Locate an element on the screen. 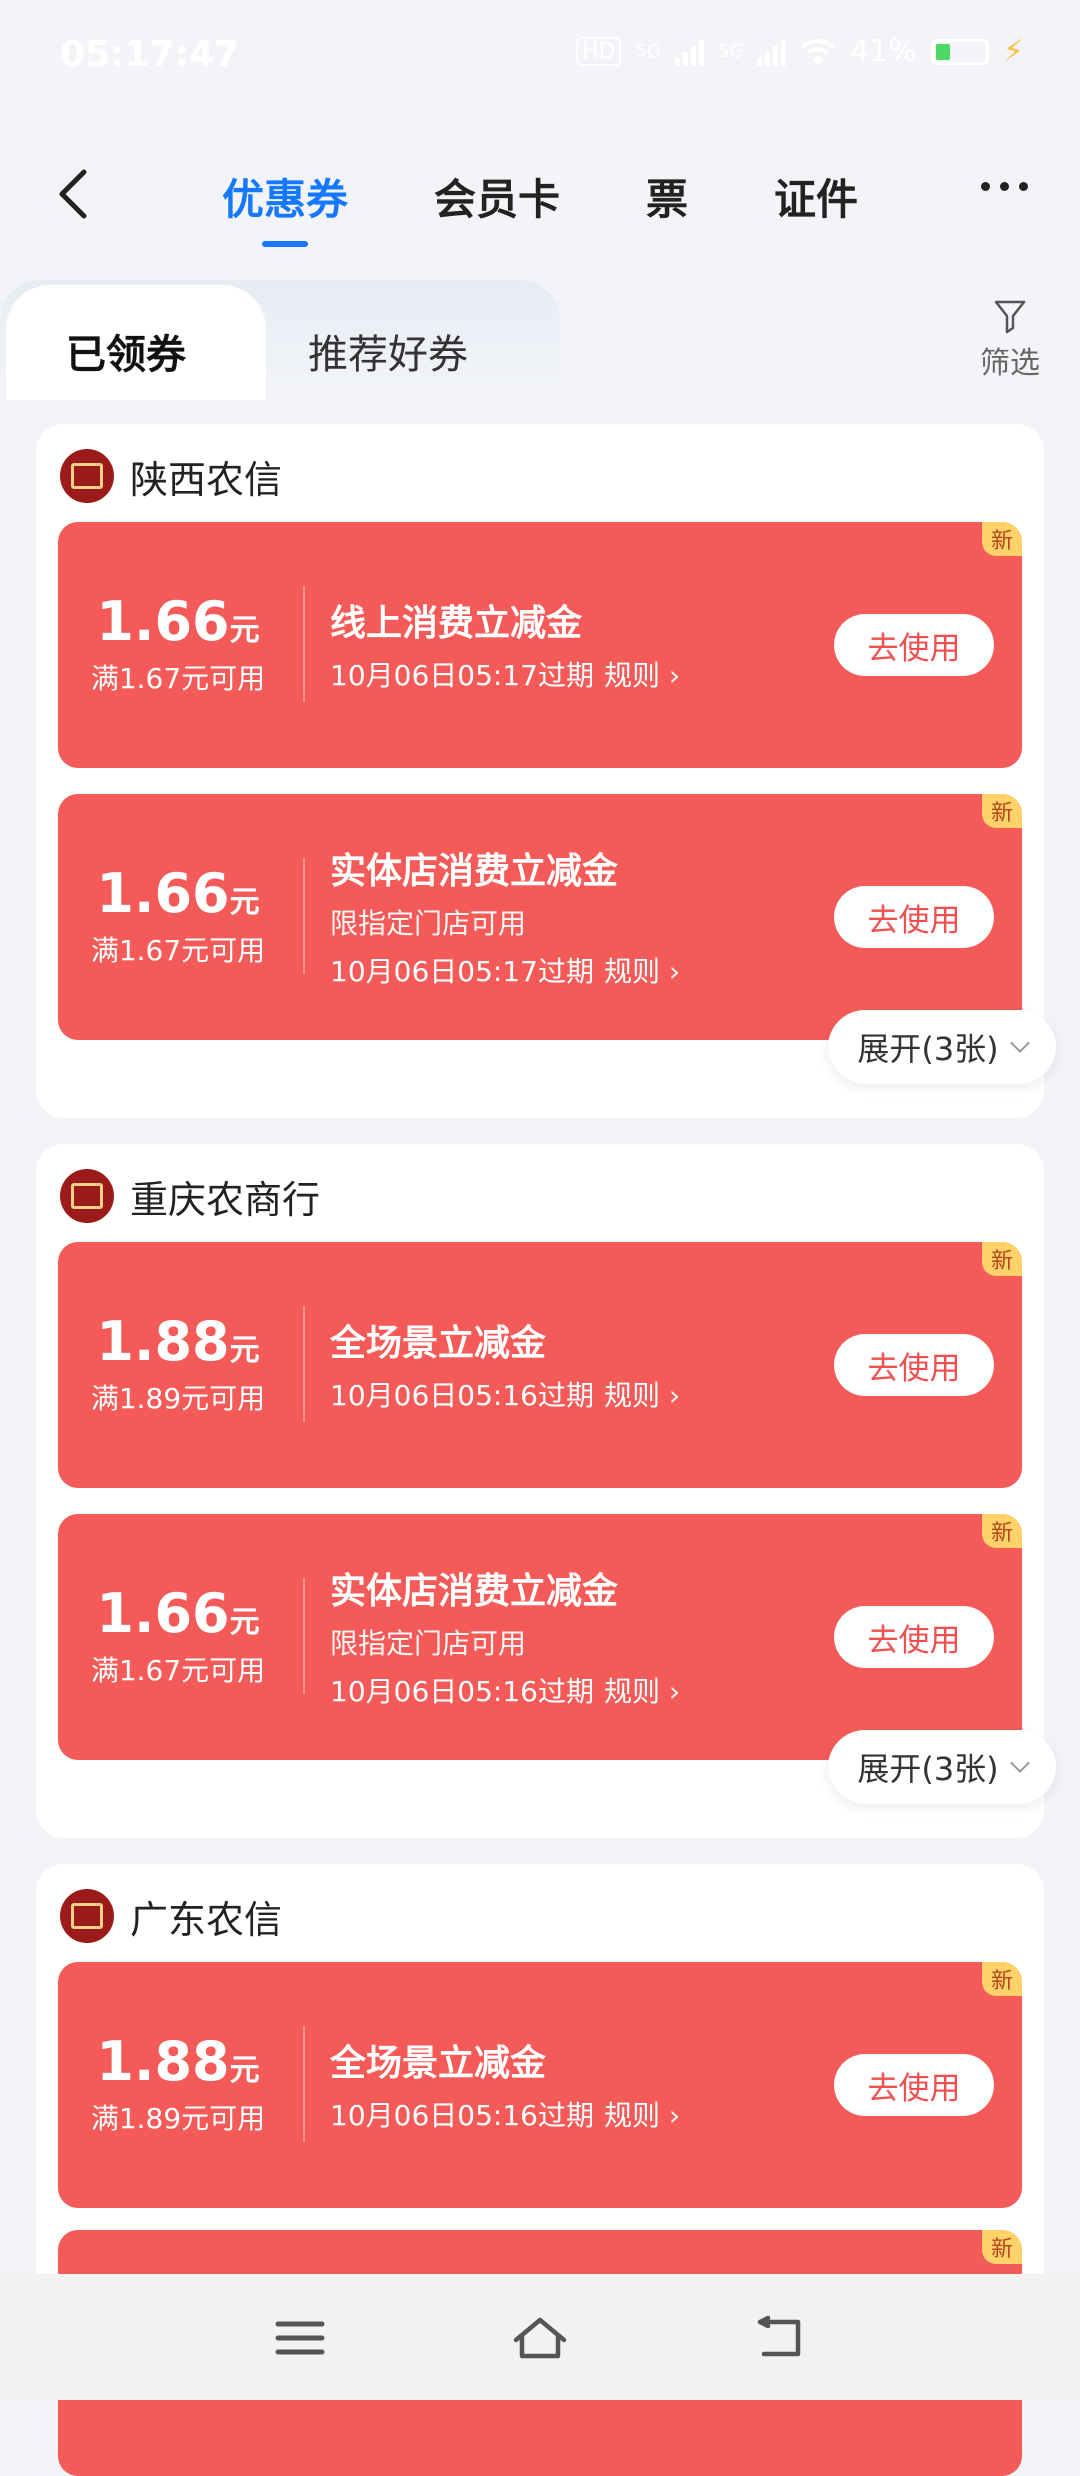 The height and width of the screenshot is (2476, 1080). tab-certificates: 证件 is located at coordinates (816, 196).